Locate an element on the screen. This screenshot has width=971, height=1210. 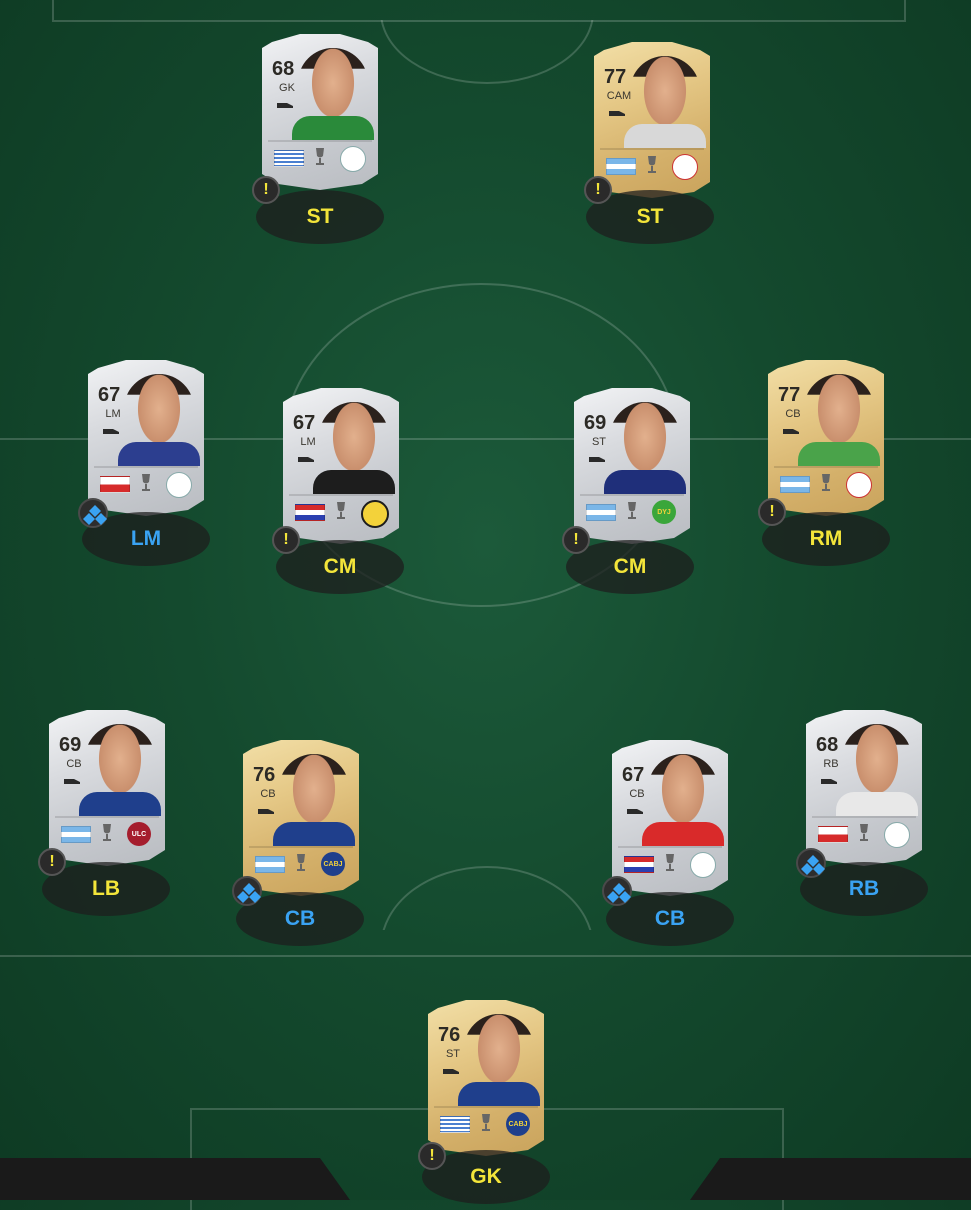
player-card: 69 CB ULC is located at coordinates (107, 788).